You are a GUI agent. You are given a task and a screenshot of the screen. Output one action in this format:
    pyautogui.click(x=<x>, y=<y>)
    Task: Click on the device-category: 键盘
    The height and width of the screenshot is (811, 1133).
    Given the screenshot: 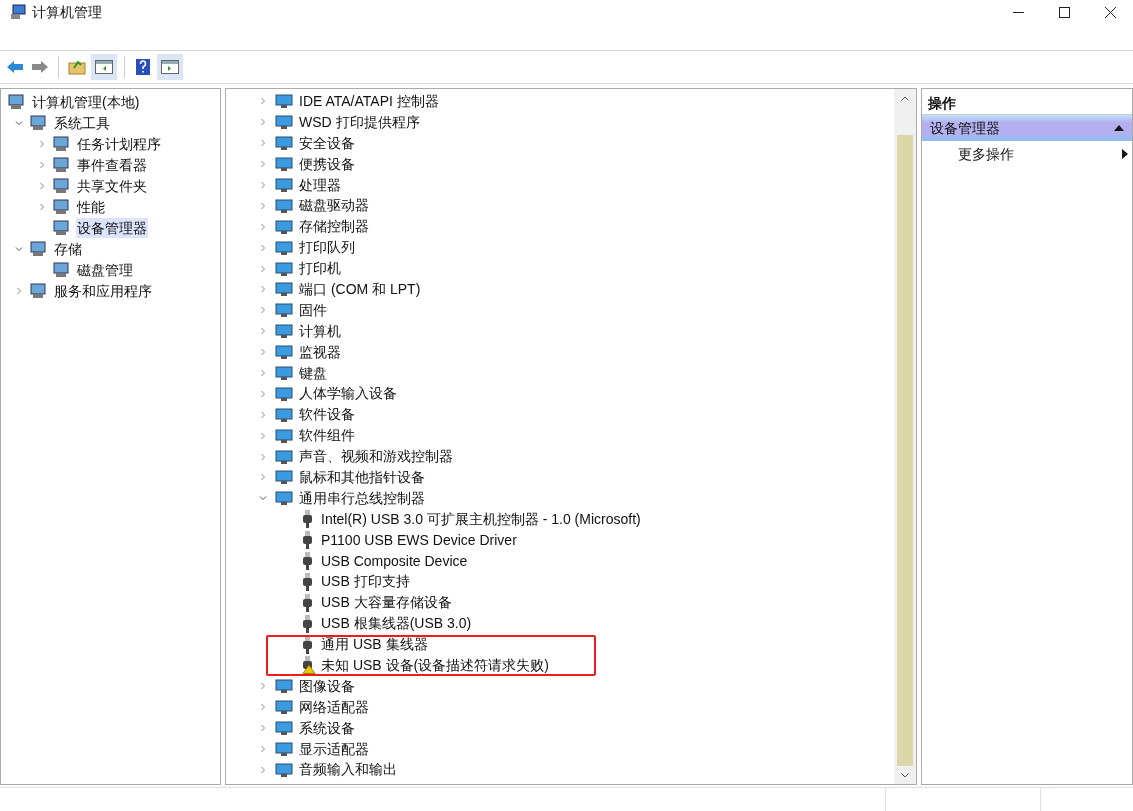 What is the action you would take?
    pyautogui.click(x=313, y=373)
    